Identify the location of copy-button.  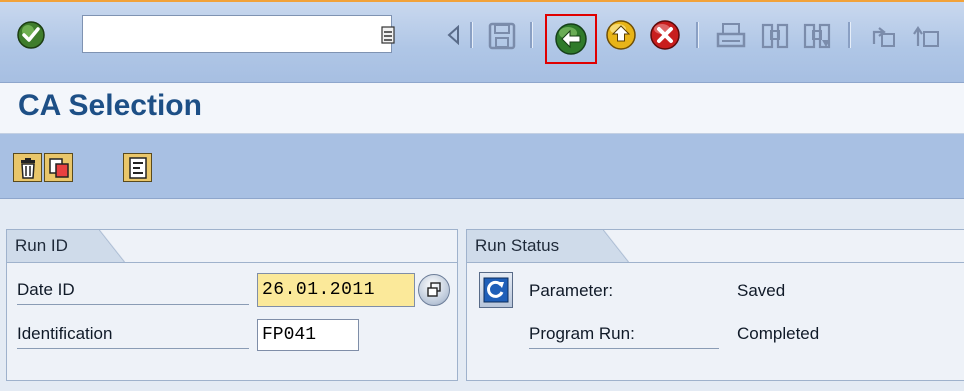
(58, 167).